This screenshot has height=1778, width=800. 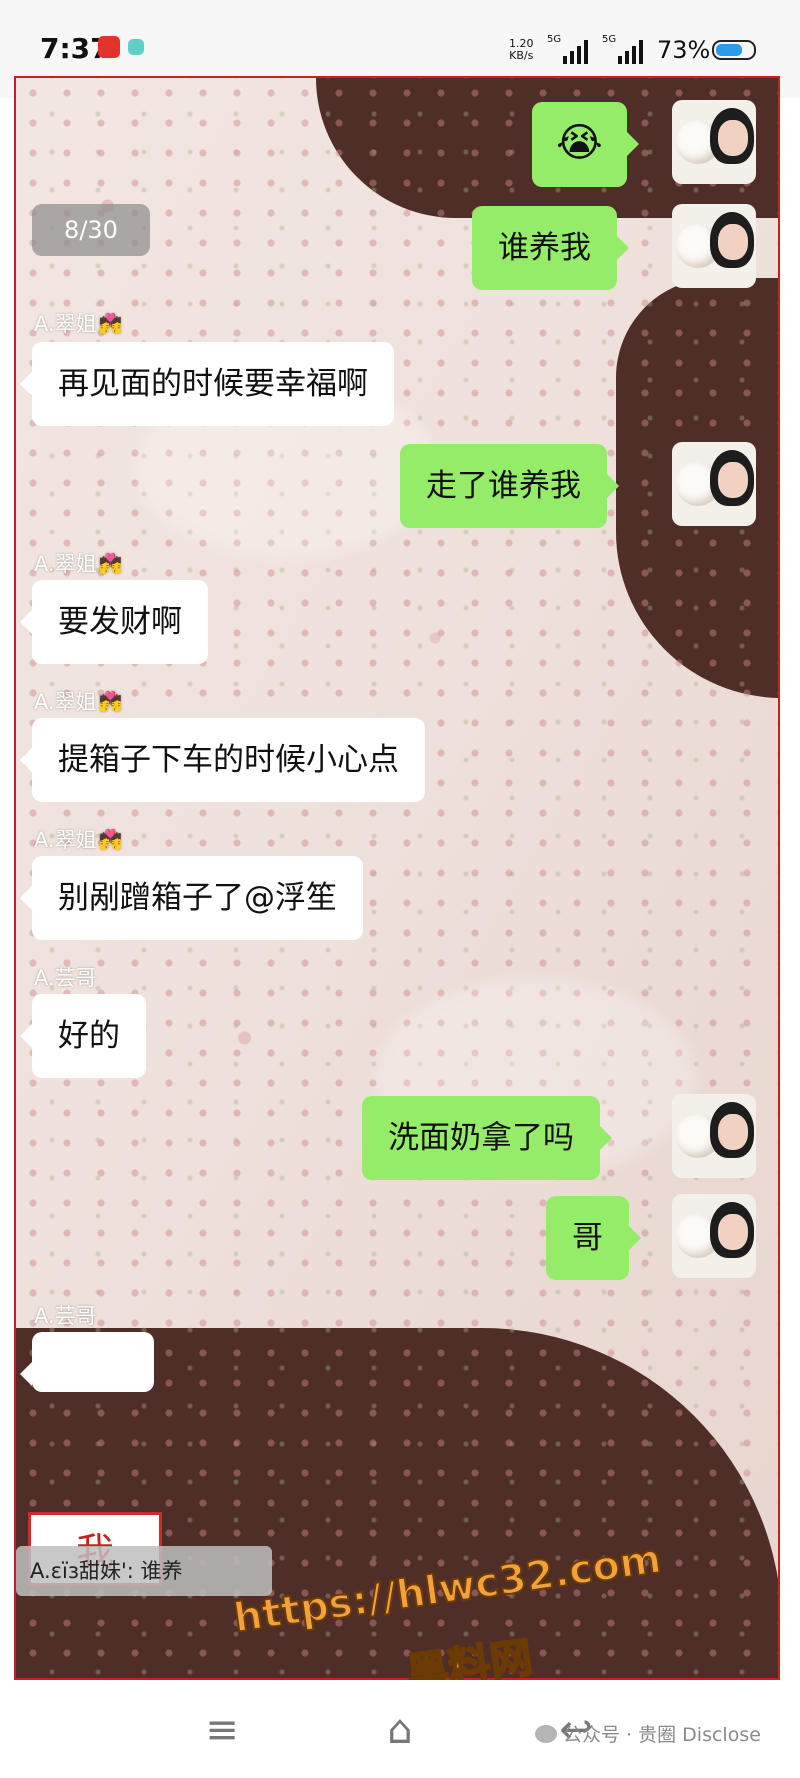 I want to click on network-speed: 1.20 KB/s, so click(x=521, y=49).